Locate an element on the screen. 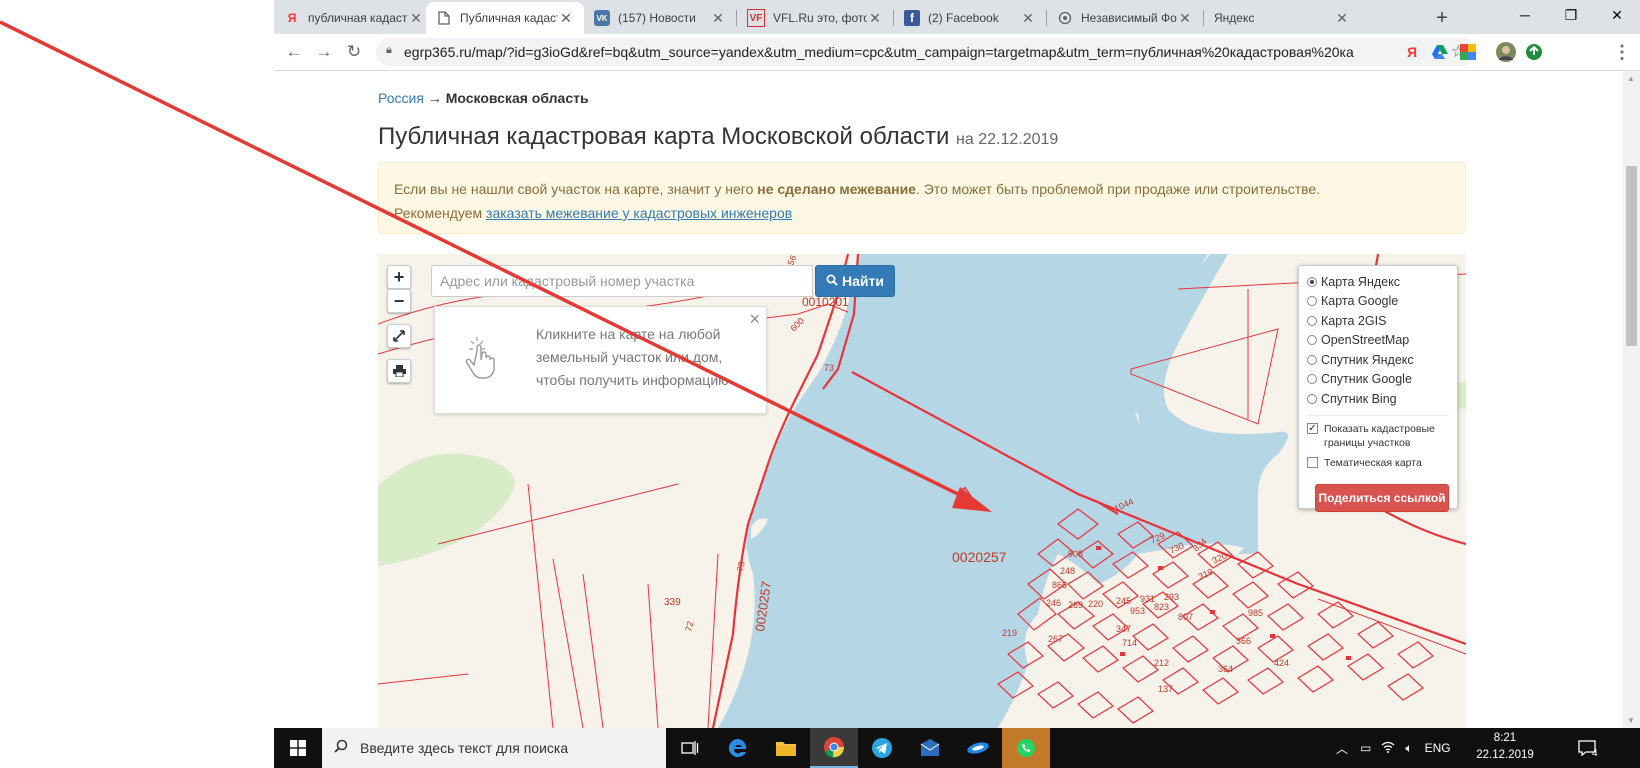 Image resolution: width=1640 pixels, height=768 pixels. close-hint-icon: × is located at coordinates (754, 319).